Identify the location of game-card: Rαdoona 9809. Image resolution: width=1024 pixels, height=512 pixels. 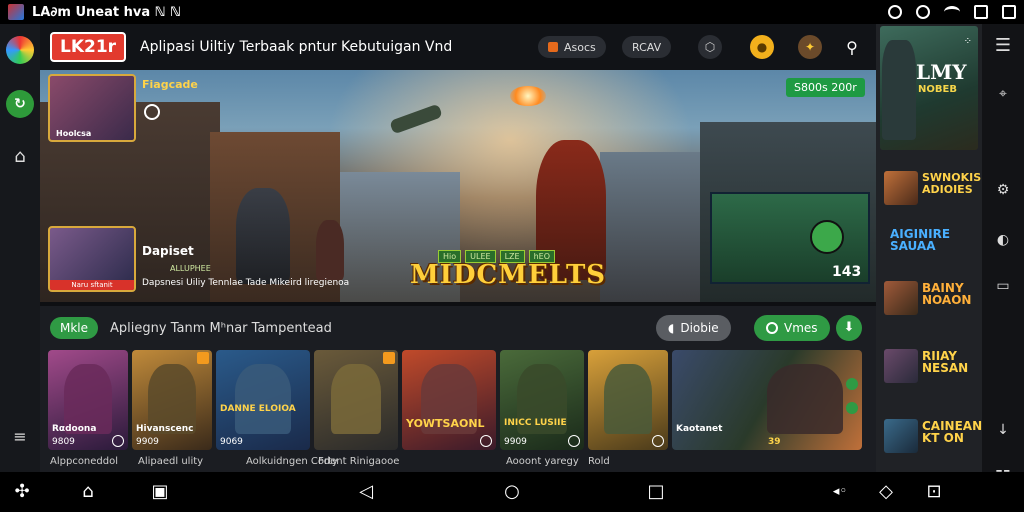
(88, 400).